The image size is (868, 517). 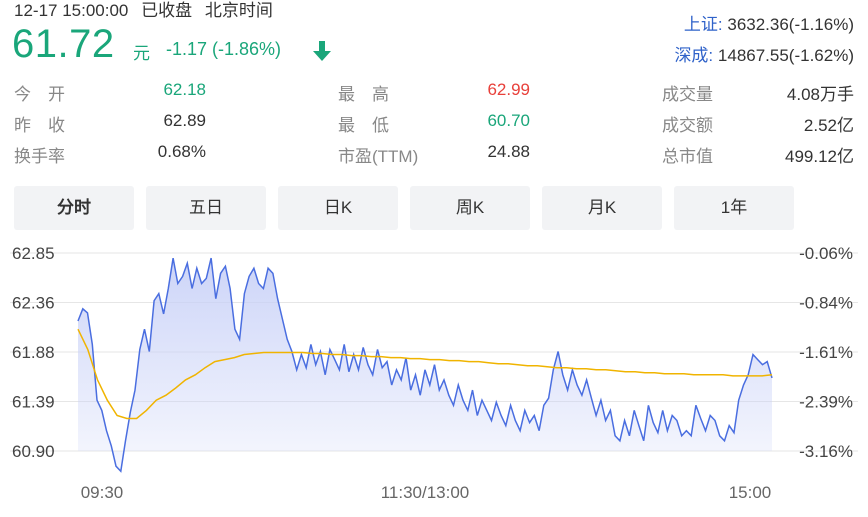 I want to click on y-axis-labels: 62.85 62.36 61.88 61.39 60.90, so click(x=33, y=352).